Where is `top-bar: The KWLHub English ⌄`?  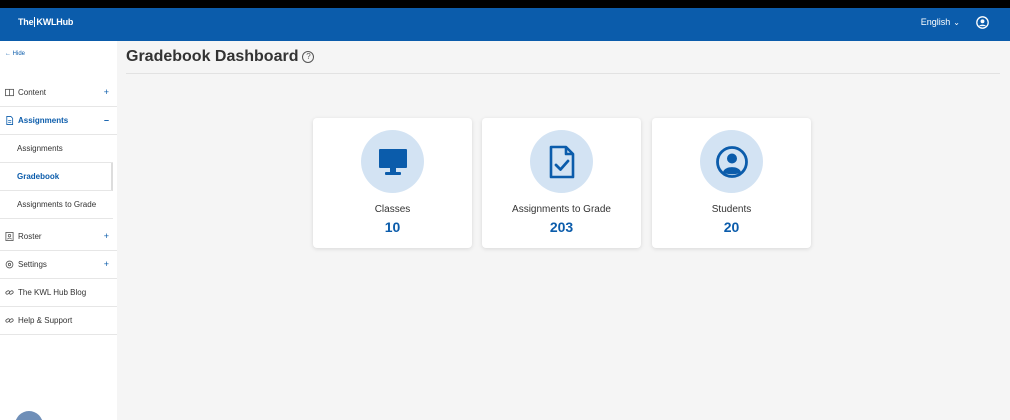 top-bar: The KWLHub English ⌄ is located at coordinates (505, 24).